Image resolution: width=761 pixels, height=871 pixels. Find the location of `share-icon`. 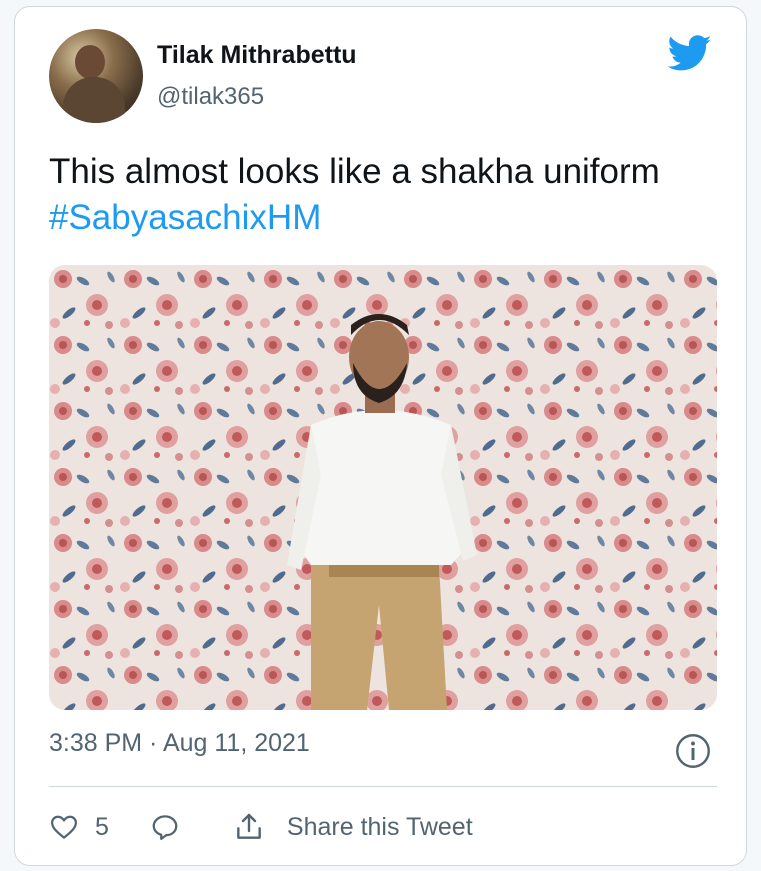

share-icon is located at coordinates (249, 826).